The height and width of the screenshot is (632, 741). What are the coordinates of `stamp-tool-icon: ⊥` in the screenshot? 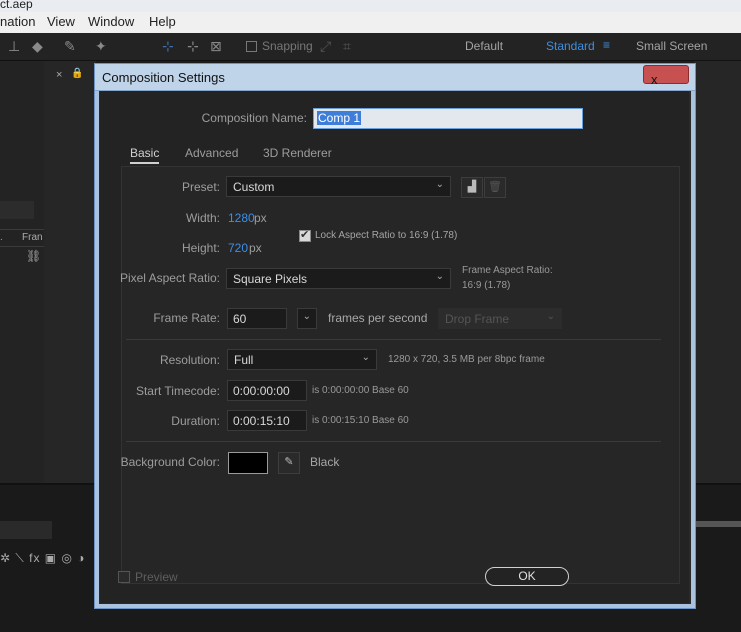 It's located at (14, 46).